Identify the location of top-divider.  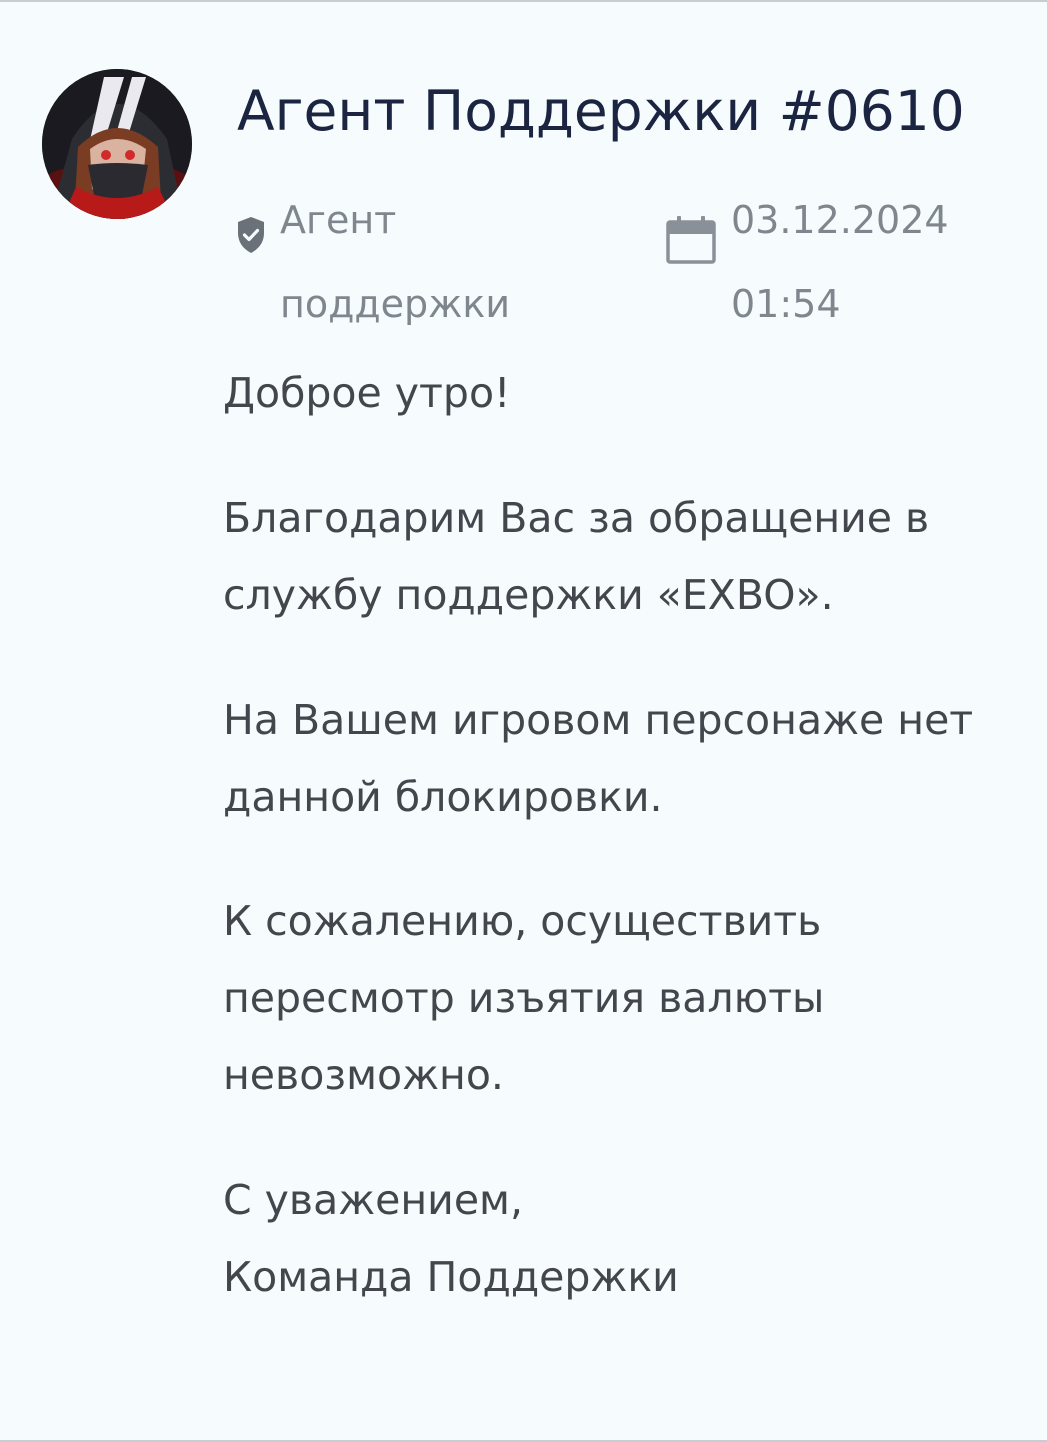
(523, 1).